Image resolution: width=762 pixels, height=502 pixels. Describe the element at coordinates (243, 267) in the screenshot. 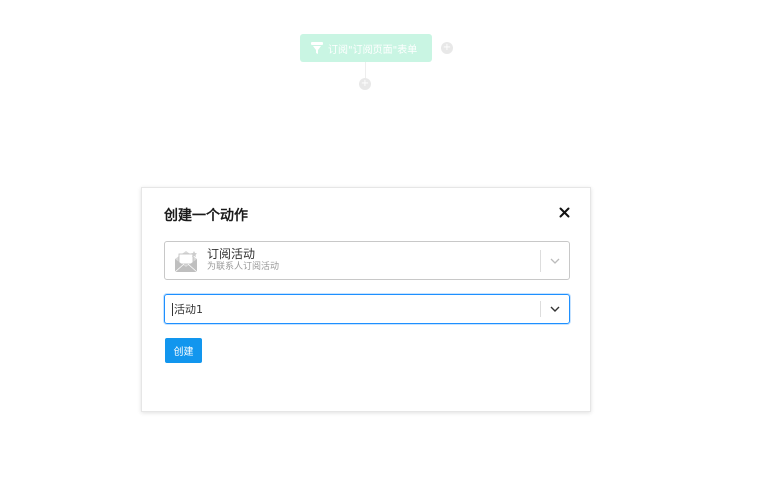

I see `action-description: 为联系人订阅活动` at that location.